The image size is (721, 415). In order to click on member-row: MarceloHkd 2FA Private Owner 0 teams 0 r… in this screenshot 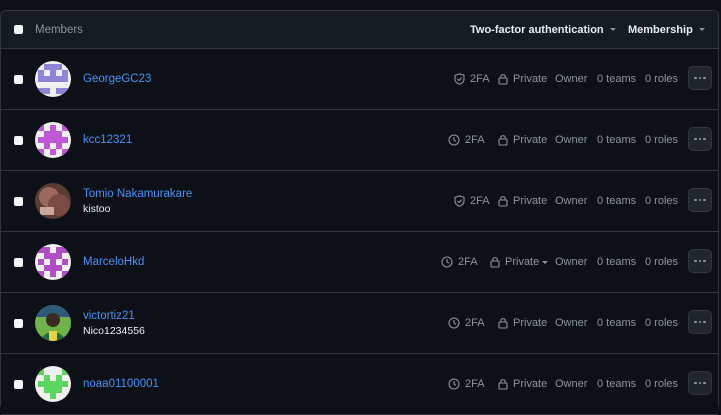, I will do `click(359, 262)`.